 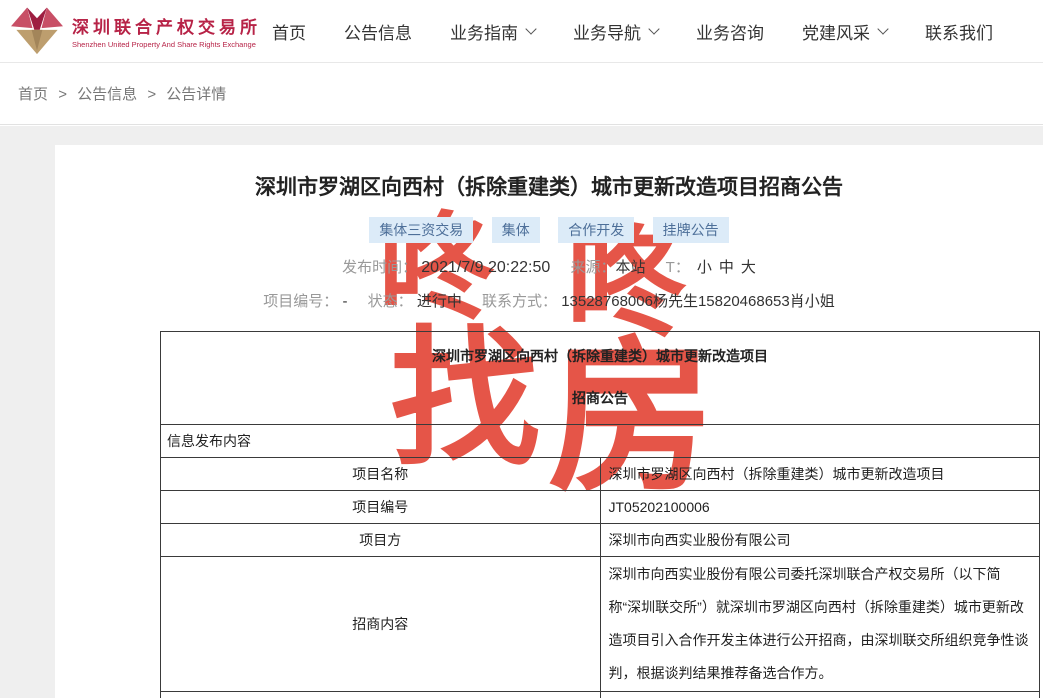 I want to click on table-row-project-name: 项目名称 深圳市罗湖区向西村（拆除重建类）城市更新改造项目, so click(x=600, y=474).